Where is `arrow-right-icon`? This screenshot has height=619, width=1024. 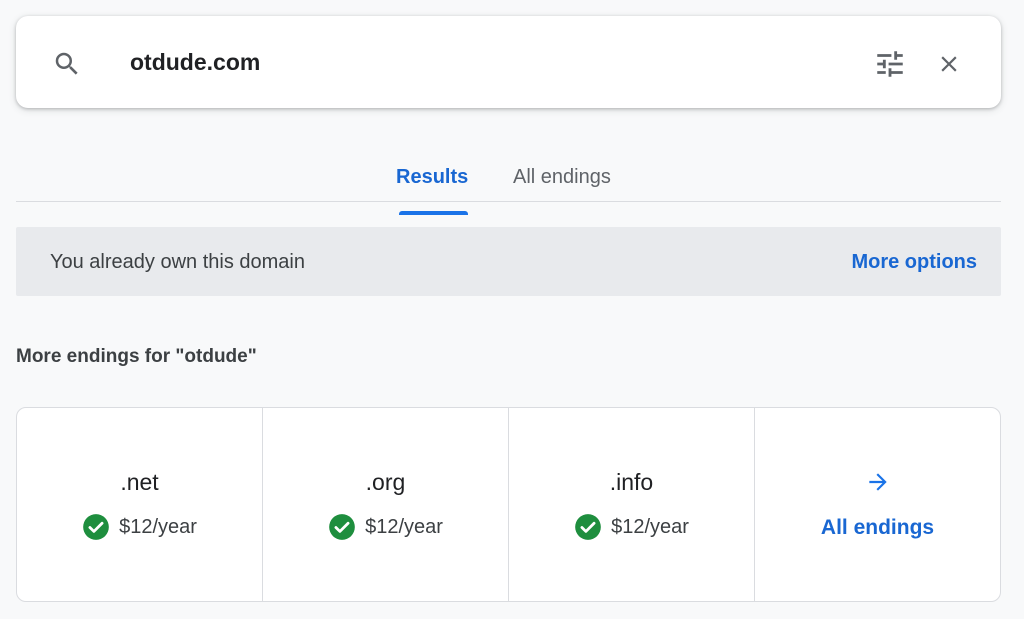 arrow-right-icon is located at coordinates (877, 482).